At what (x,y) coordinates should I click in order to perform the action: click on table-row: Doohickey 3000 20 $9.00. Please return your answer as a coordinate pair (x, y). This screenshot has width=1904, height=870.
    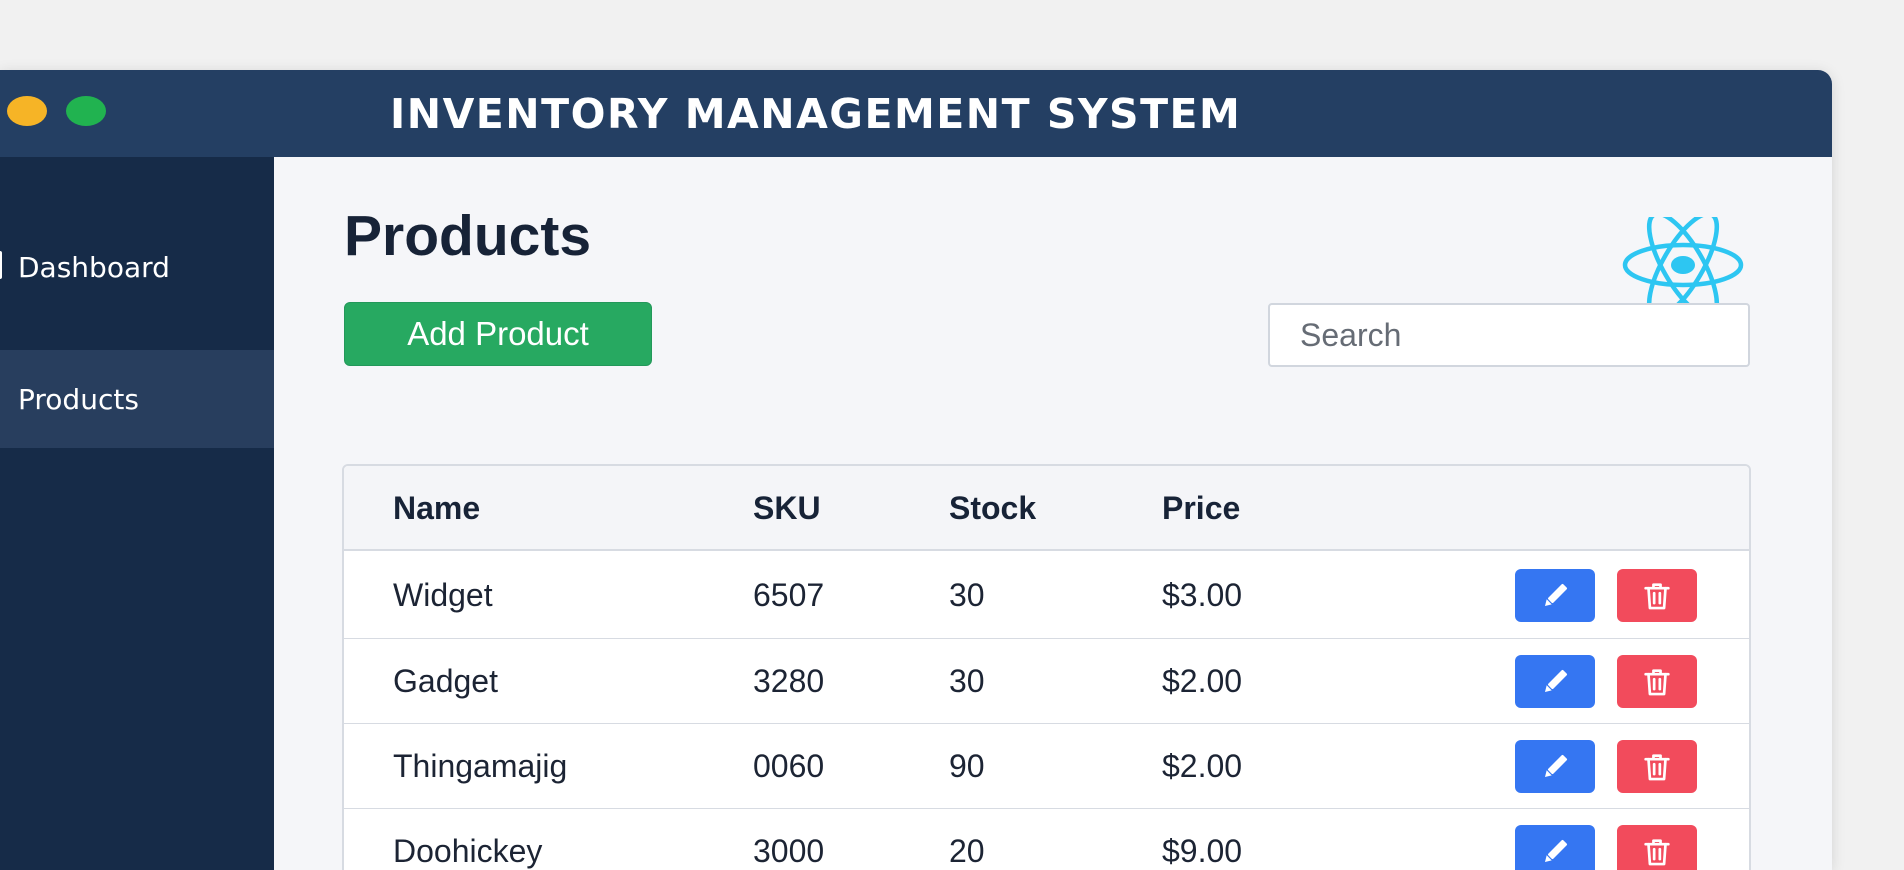
    Looking at the image, I should click on (1046, 839).